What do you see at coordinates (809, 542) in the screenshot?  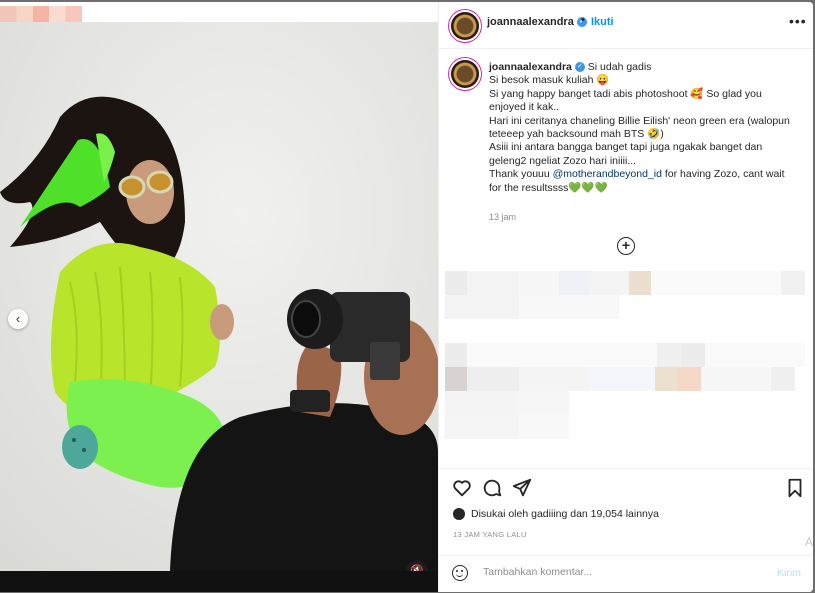 I see `offscreen-text-fragment: A` at bounding box center [809, 542].